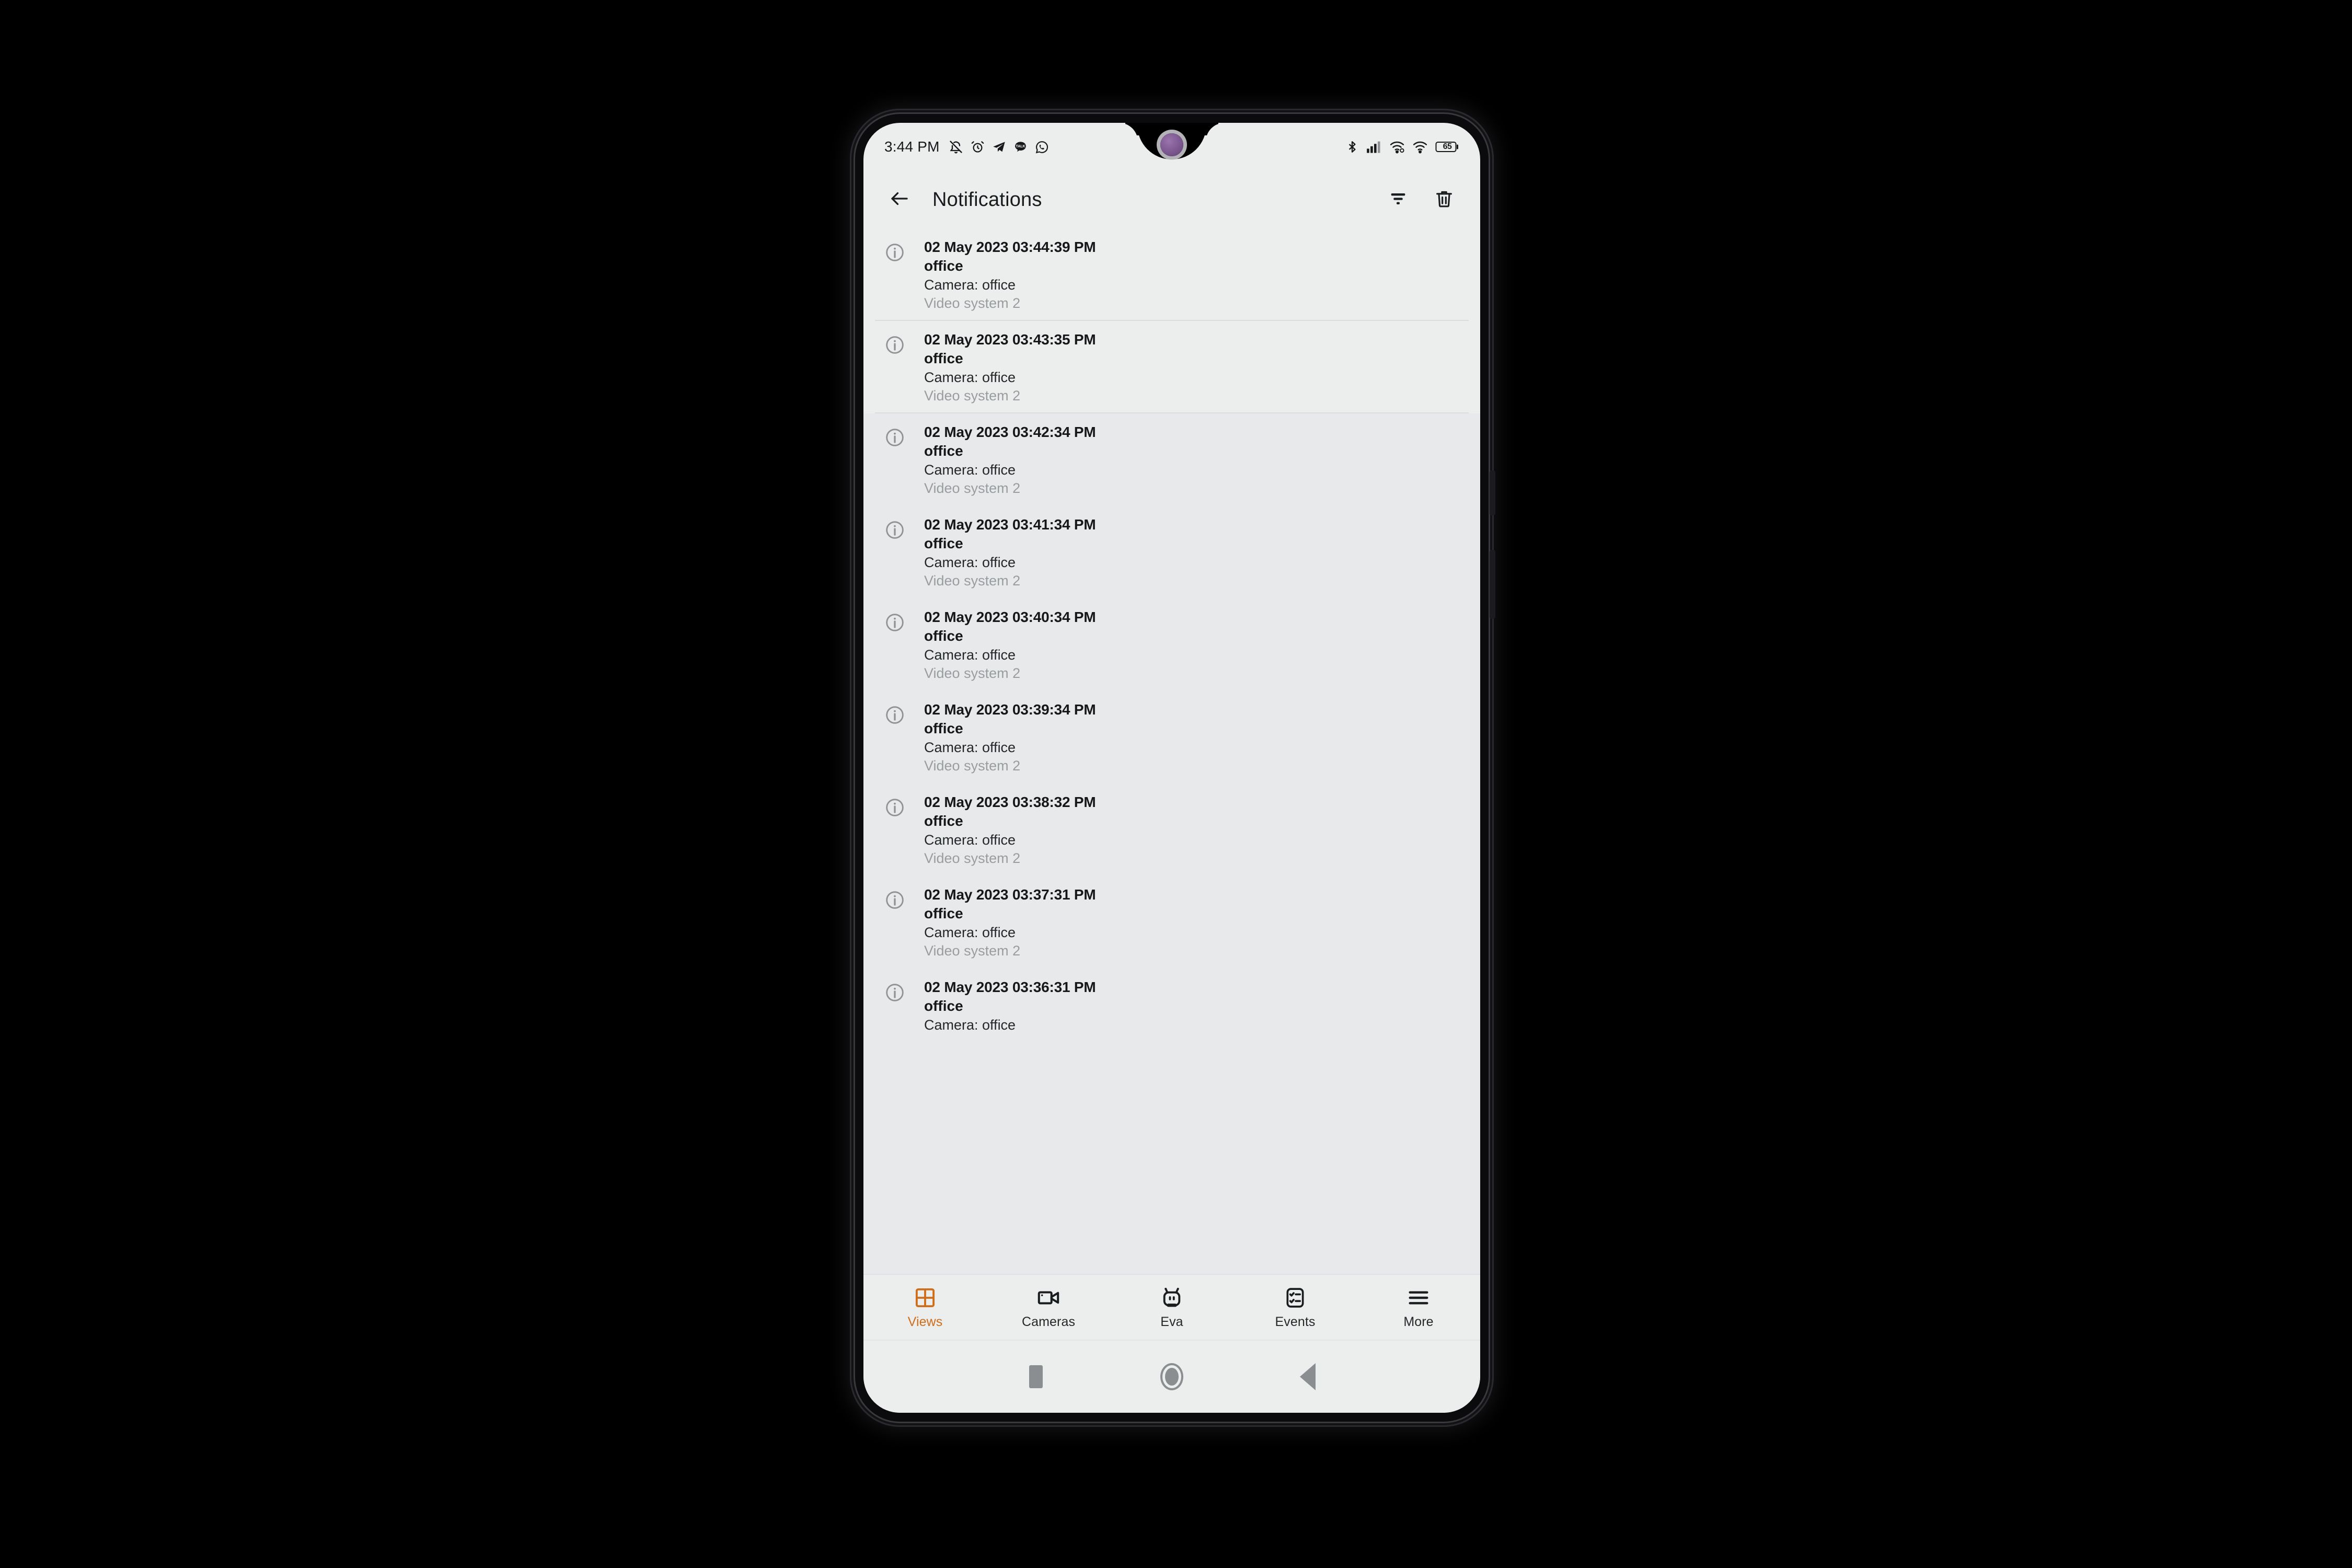  Describe the element at coordinates (1447, 147) in the screenshot. I see `battery-icon: 65` at that location.